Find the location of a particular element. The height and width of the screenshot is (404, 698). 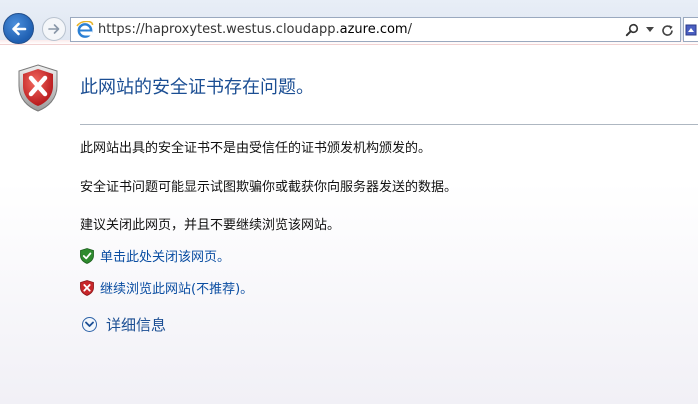

url-suffix: / is located at coordinates (409, 29).